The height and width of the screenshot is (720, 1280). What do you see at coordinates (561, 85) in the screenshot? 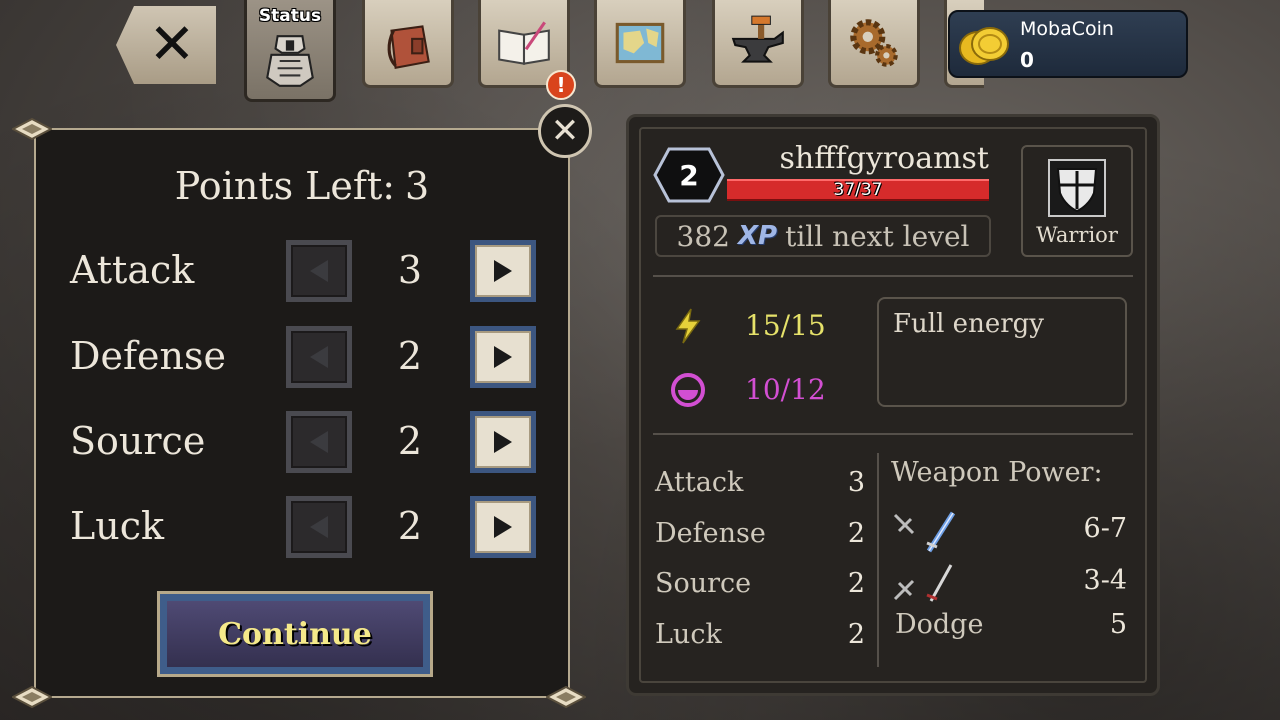
I see `alert-badge: !` at bounding box center [561, 85].